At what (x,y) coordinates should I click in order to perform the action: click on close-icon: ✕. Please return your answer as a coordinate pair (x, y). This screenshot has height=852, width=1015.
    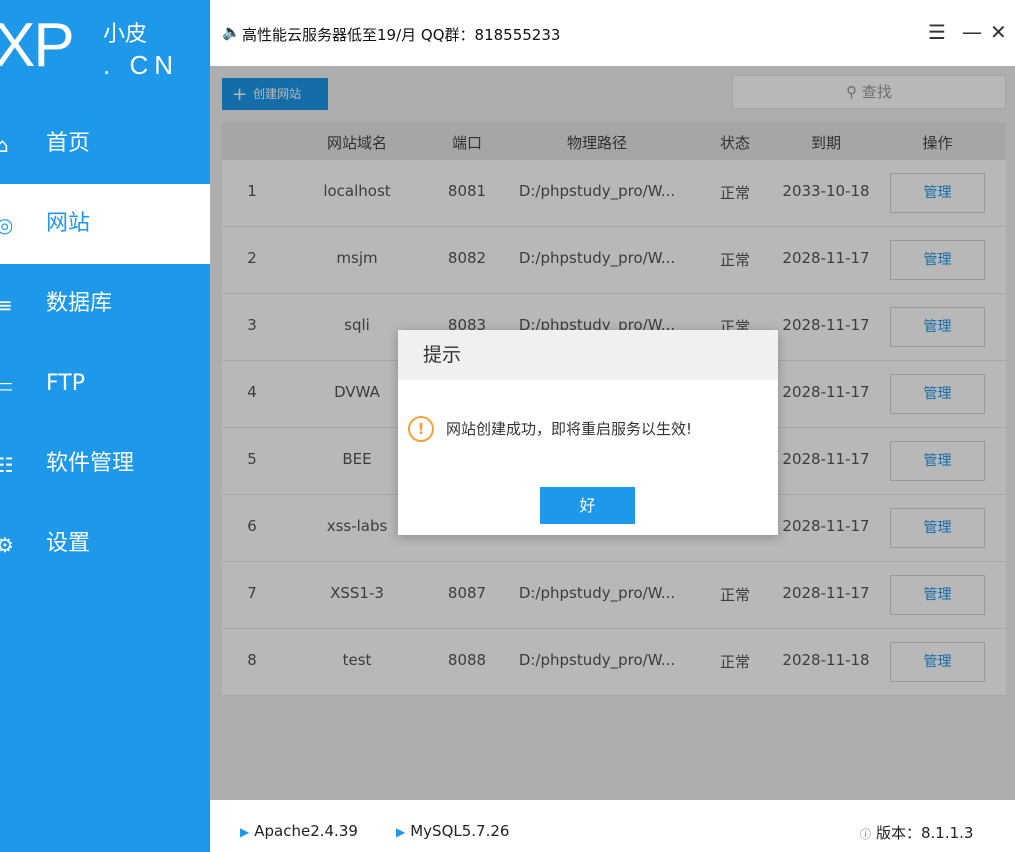
    Looking at the image, I should click on (998, 32).